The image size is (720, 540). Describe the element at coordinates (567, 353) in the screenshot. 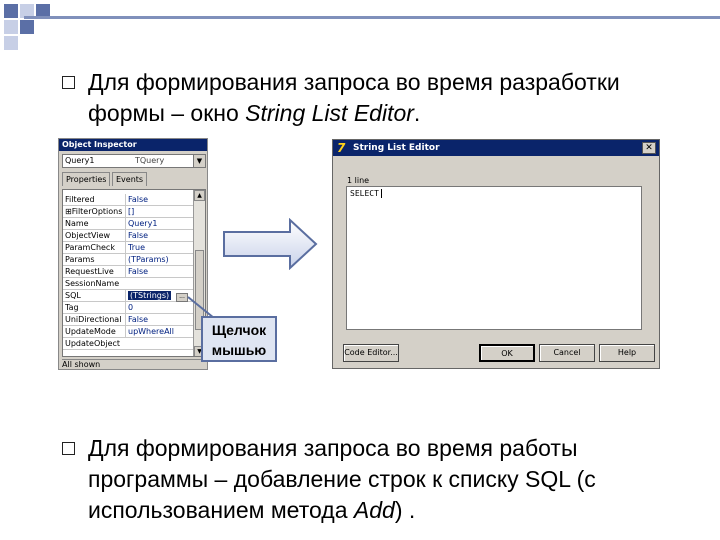

I see `cancel-button: Cancel` at that location.